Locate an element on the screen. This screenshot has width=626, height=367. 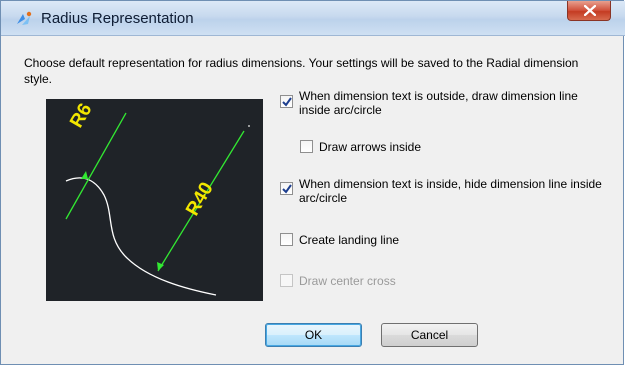
window-title: Radius Representation is located at coordinates (117, 18).